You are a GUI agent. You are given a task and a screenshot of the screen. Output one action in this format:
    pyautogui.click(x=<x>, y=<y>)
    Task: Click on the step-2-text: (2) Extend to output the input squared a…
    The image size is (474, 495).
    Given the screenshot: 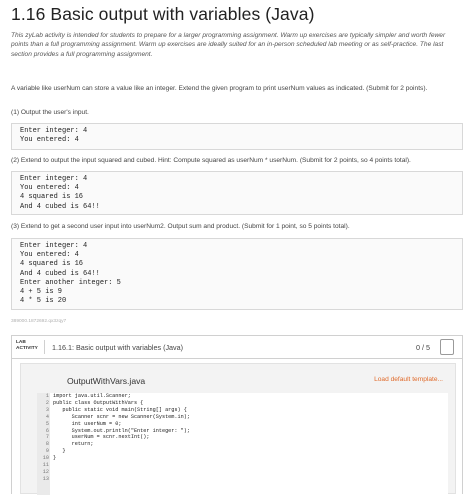 What is the action you would take?
    pyautogui.click(x=211, y=160)
    